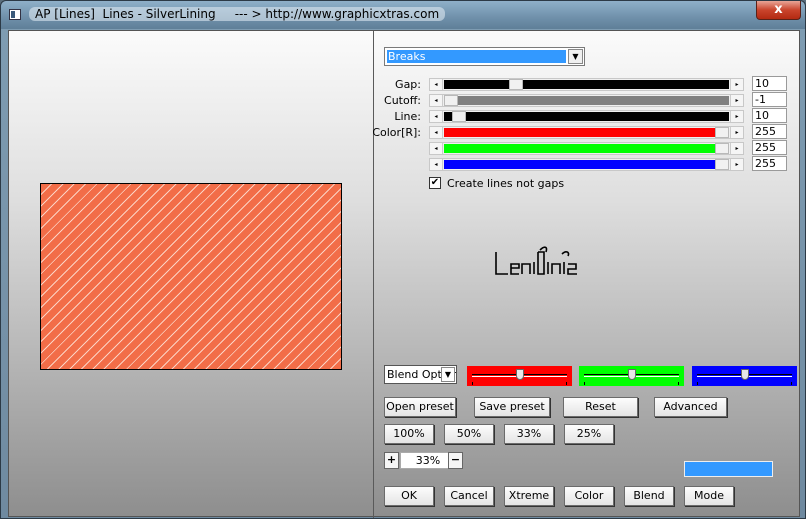  I want to click on blend-blue-slider, so click(744, 376).